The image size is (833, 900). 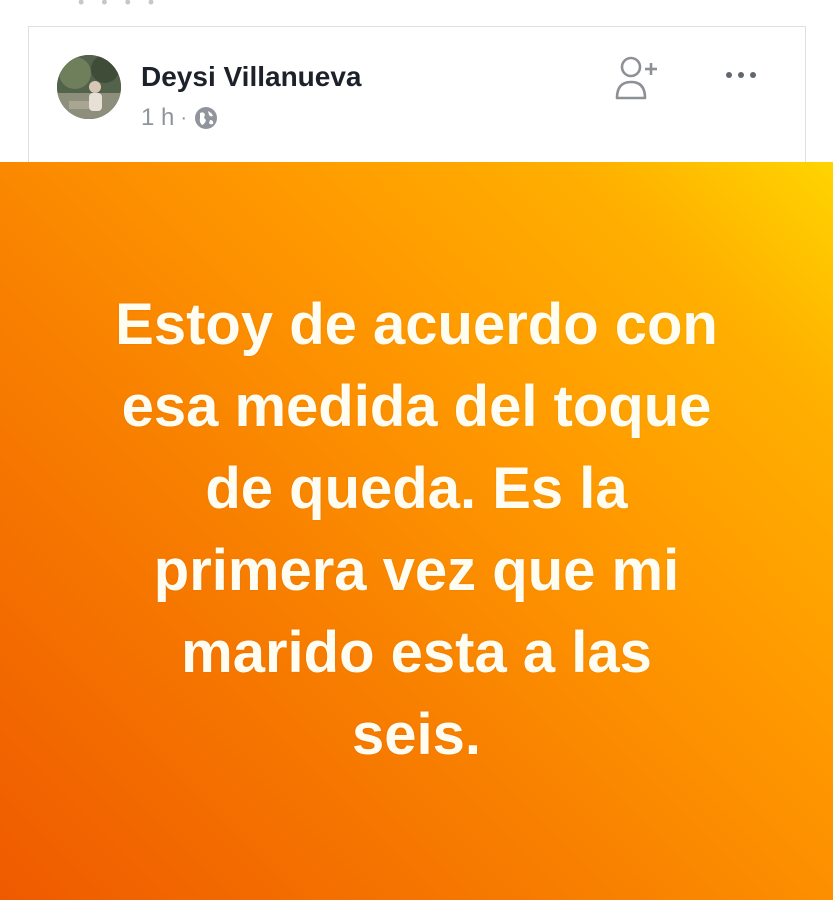 What do you see at coordinates (206, 118) in the screenshot?
I see `globe-icon` at bounding box center [206, 118].